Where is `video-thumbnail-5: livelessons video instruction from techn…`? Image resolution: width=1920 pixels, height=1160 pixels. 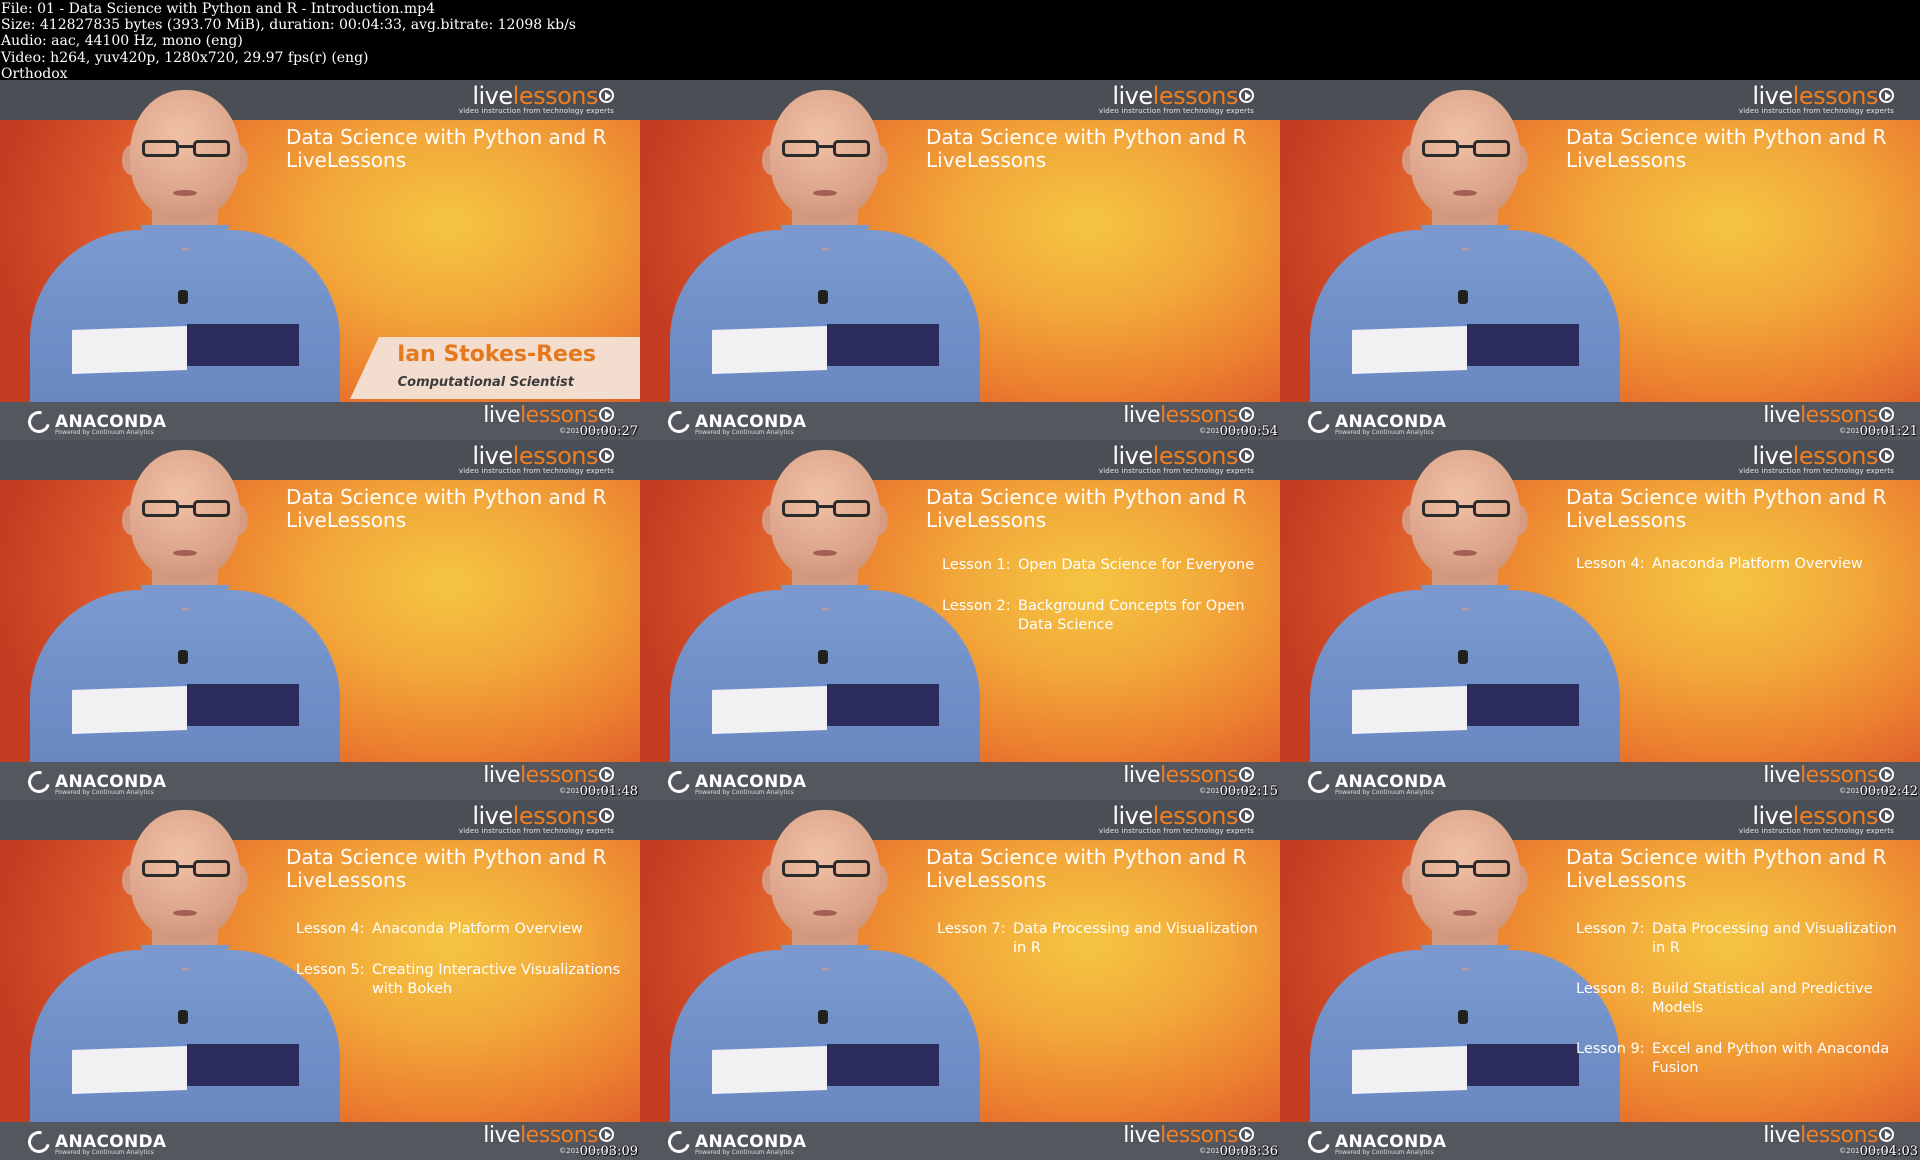
video-thumbnail-5: livelessons video instruction from techn… is located at coordinates (960, 620).